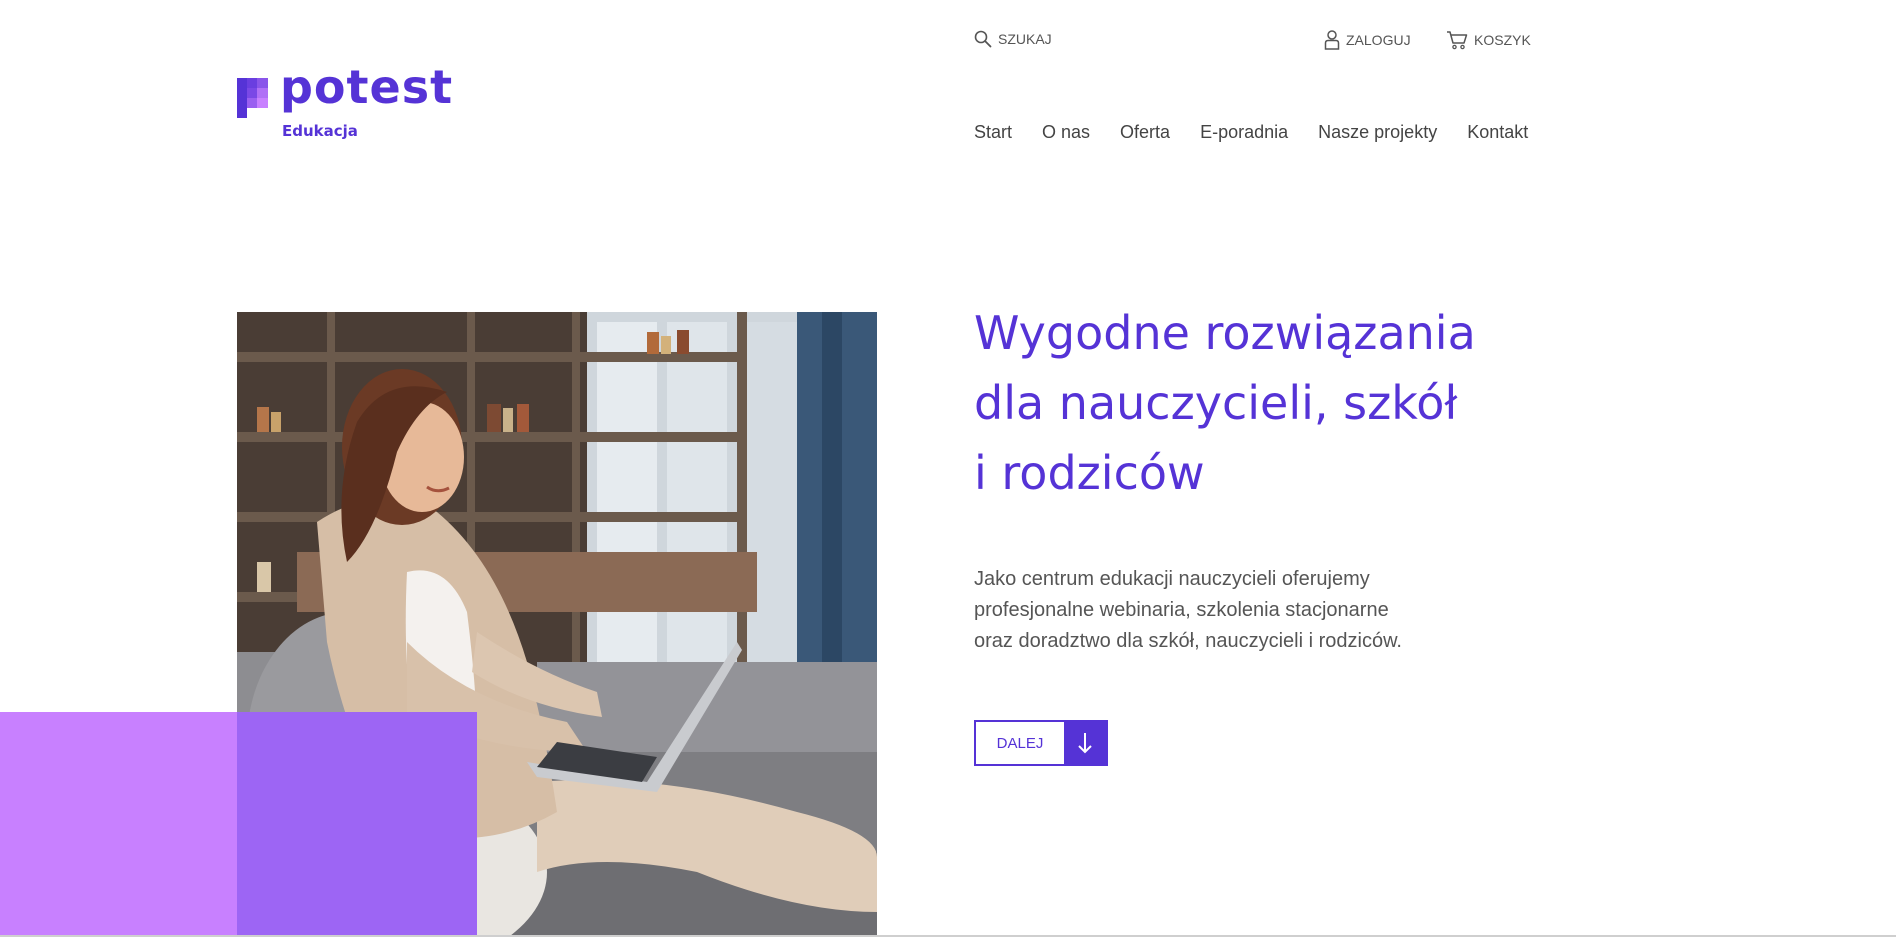  Describe the element at coordinates (1089, 473) in the screenshot. I see `hero-title-line: i rodziców` at that location.